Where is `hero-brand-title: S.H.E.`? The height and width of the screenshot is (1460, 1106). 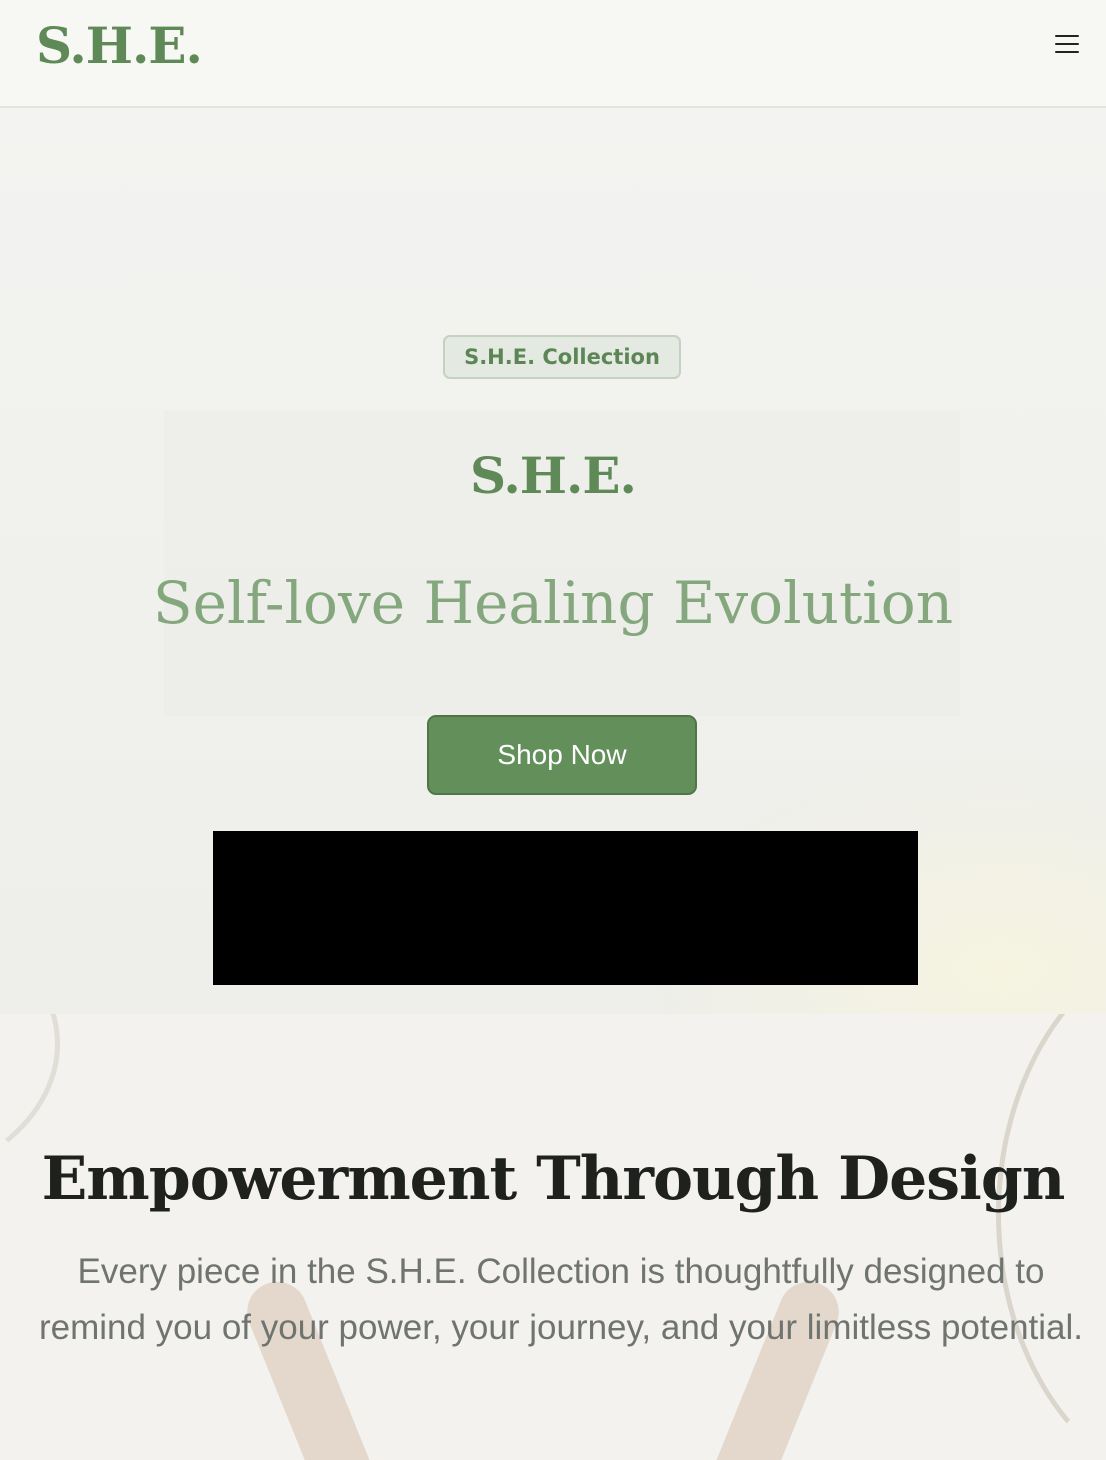 hero-brand-title: S.H.E. is located at coordinates (553, 475).